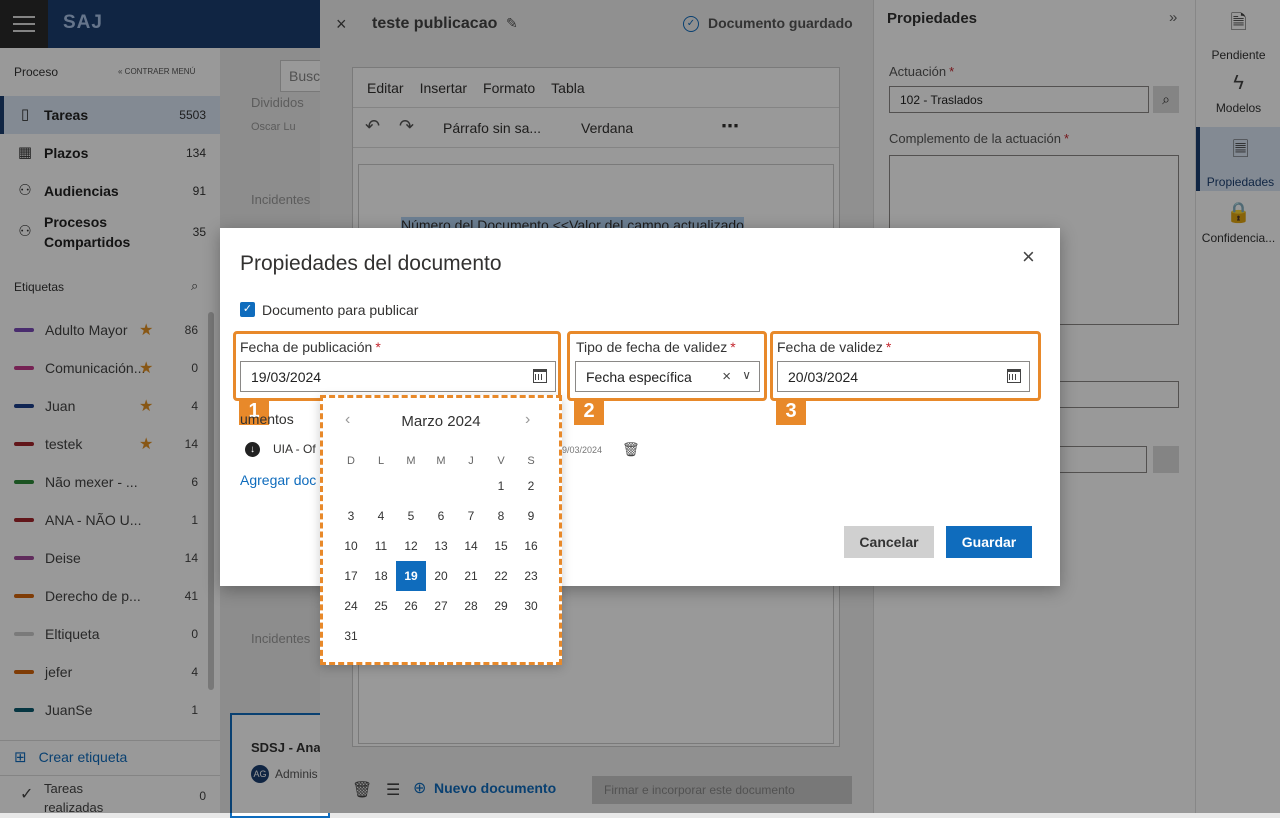 This screenshot has height=818, width=1280. Describe the element at coordinates (351, 461) in the screenshot. I see `weekday-label: D` at that location.